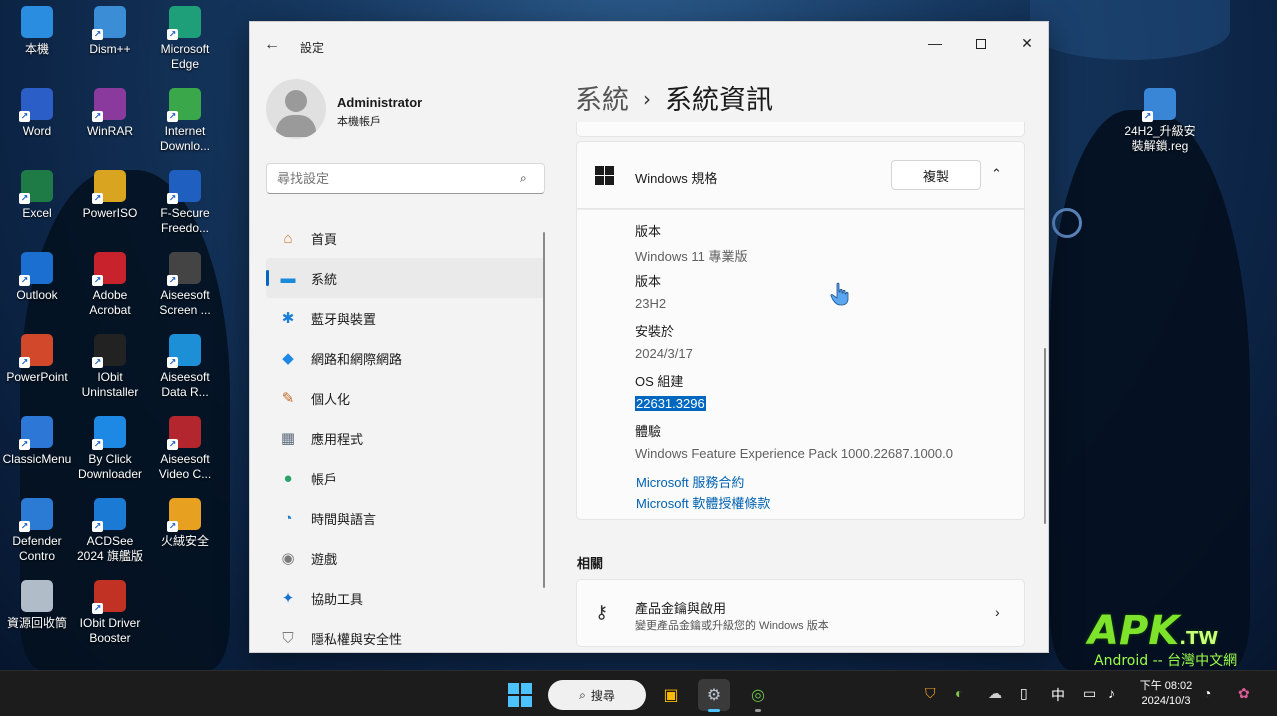 Image resolution: width=1277 pixels, height=716 pixels. What do you see at coordinates (997, 612) in the screenshot?
I see `chevron-right-icon: ›` at bounding box center [997, 612].